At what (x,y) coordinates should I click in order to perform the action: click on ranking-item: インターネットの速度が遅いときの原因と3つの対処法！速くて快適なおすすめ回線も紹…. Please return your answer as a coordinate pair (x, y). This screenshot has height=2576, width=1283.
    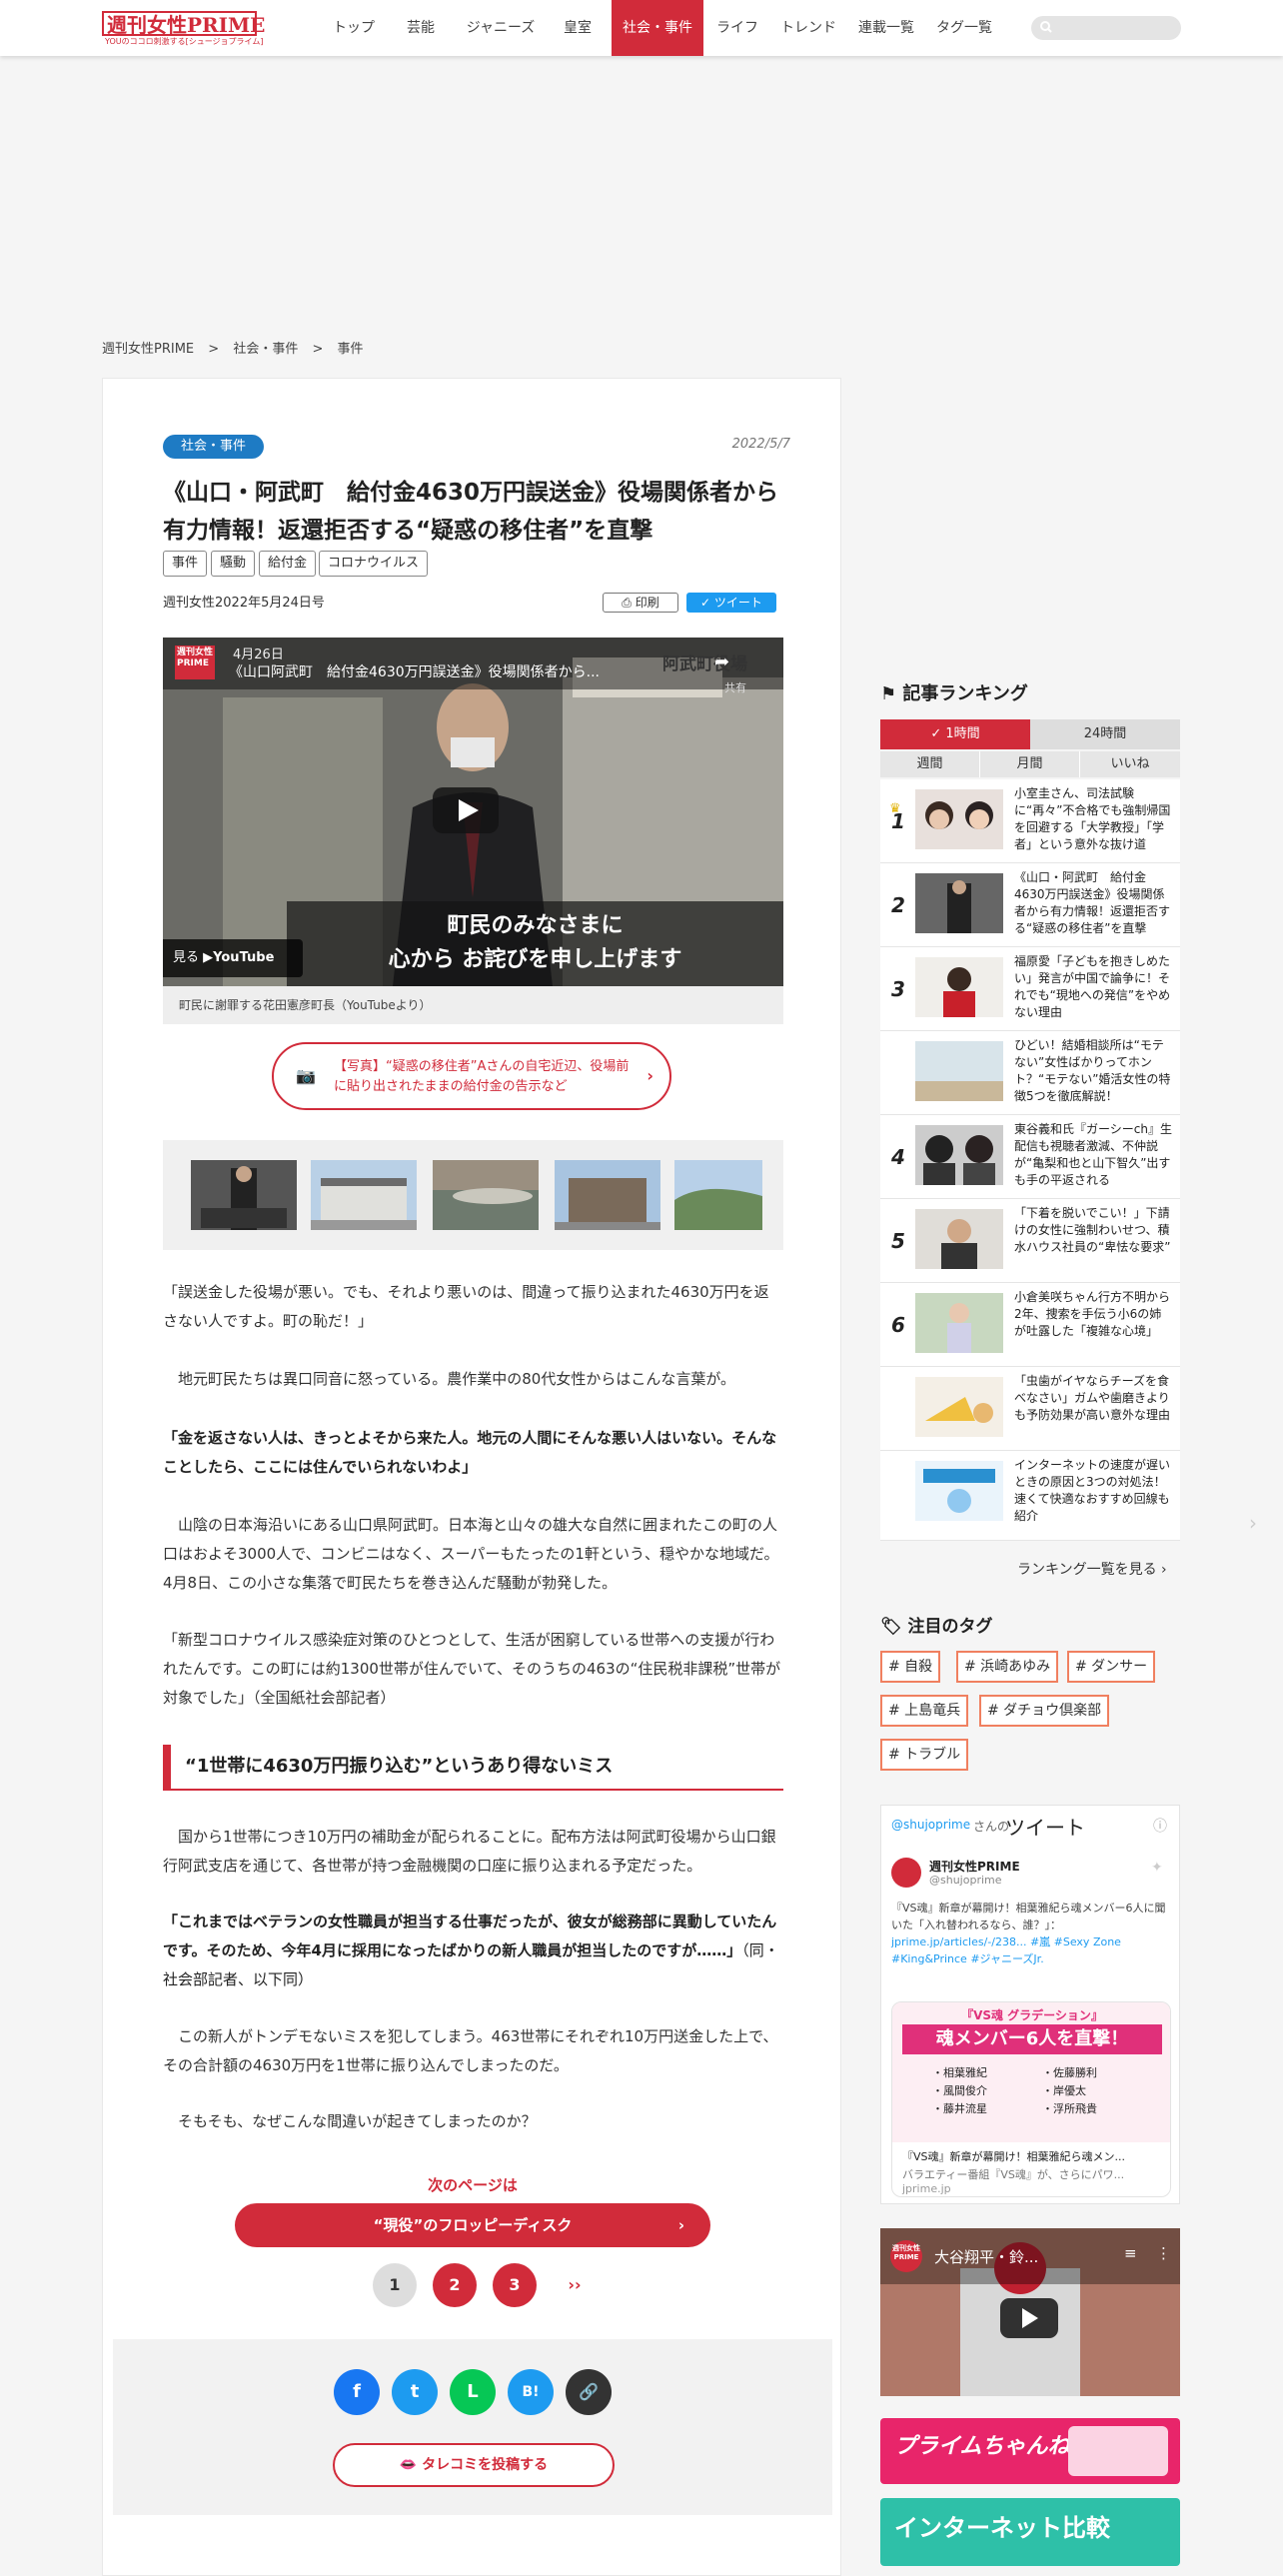
    Looking at the image, I should click on (1030, 1496).